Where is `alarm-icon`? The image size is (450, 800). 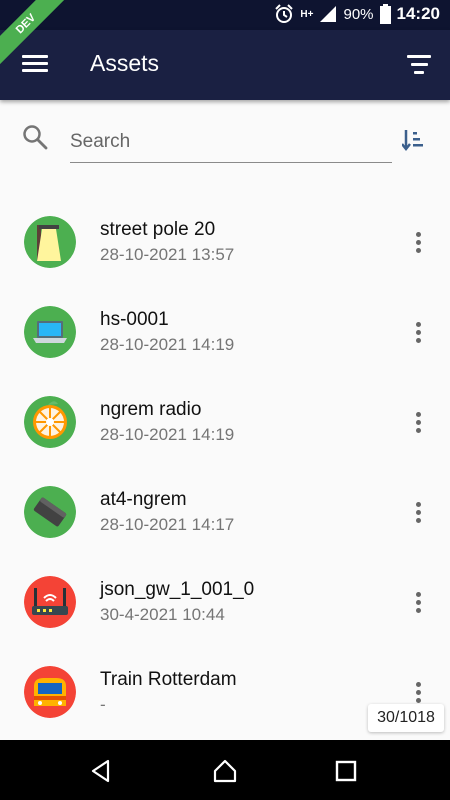 alarm-icon is located at coordinates (284, 13).